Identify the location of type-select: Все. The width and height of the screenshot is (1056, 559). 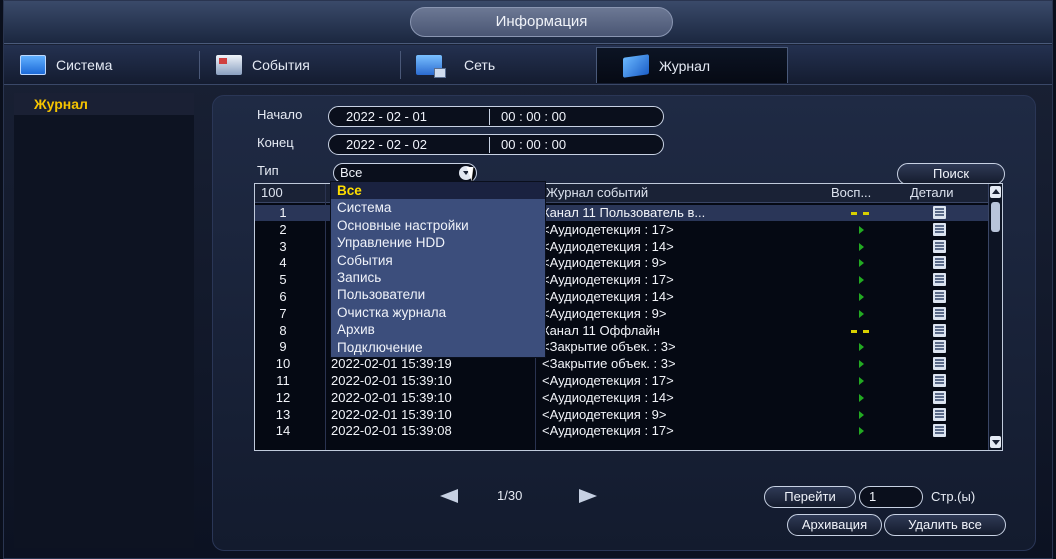
(405, 173).